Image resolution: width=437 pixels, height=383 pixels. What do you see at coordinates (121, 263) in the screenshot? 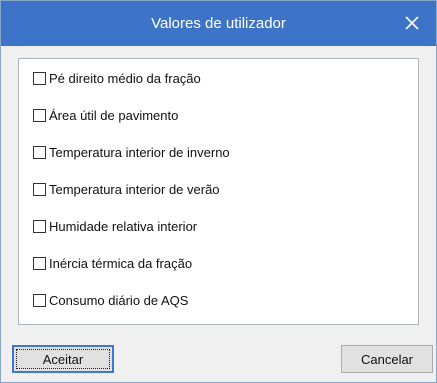
I see `option-label: Inércia térmica da fração` at bounding box center [121, 263].